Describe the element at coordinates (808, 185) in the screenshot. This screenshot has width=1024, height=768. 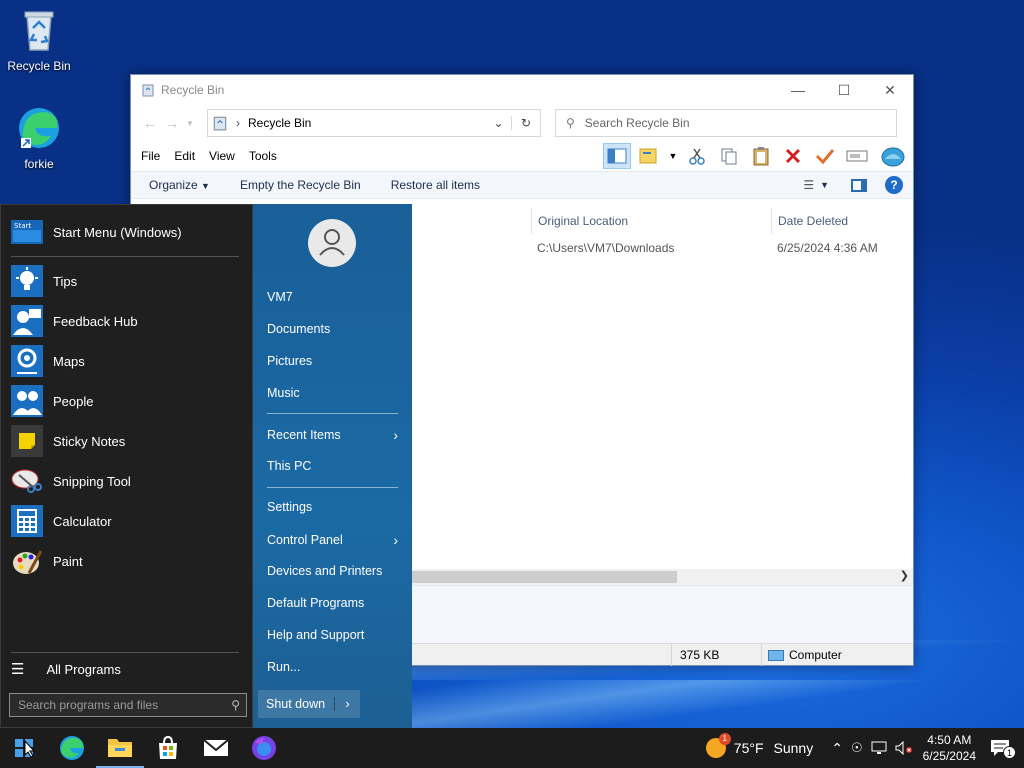
I see `view-options-icon: ☰` at that location.